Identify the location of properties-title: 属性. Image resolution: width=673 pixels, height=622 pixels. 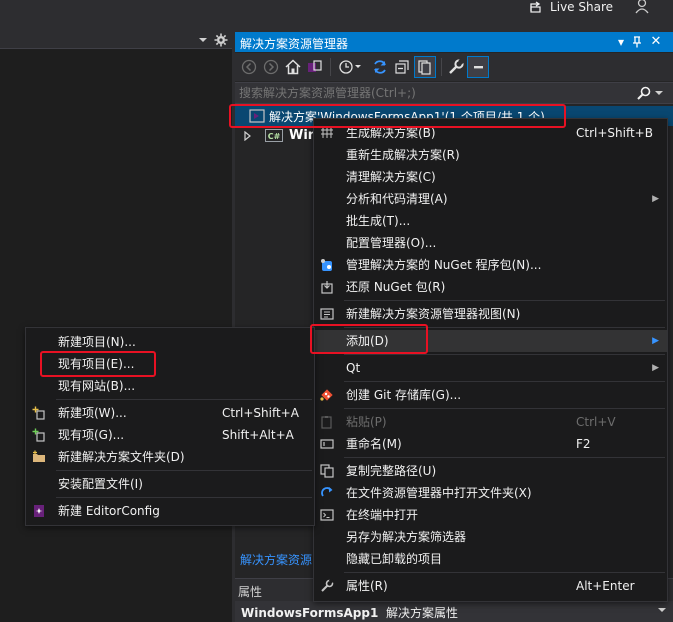
(250, 592).